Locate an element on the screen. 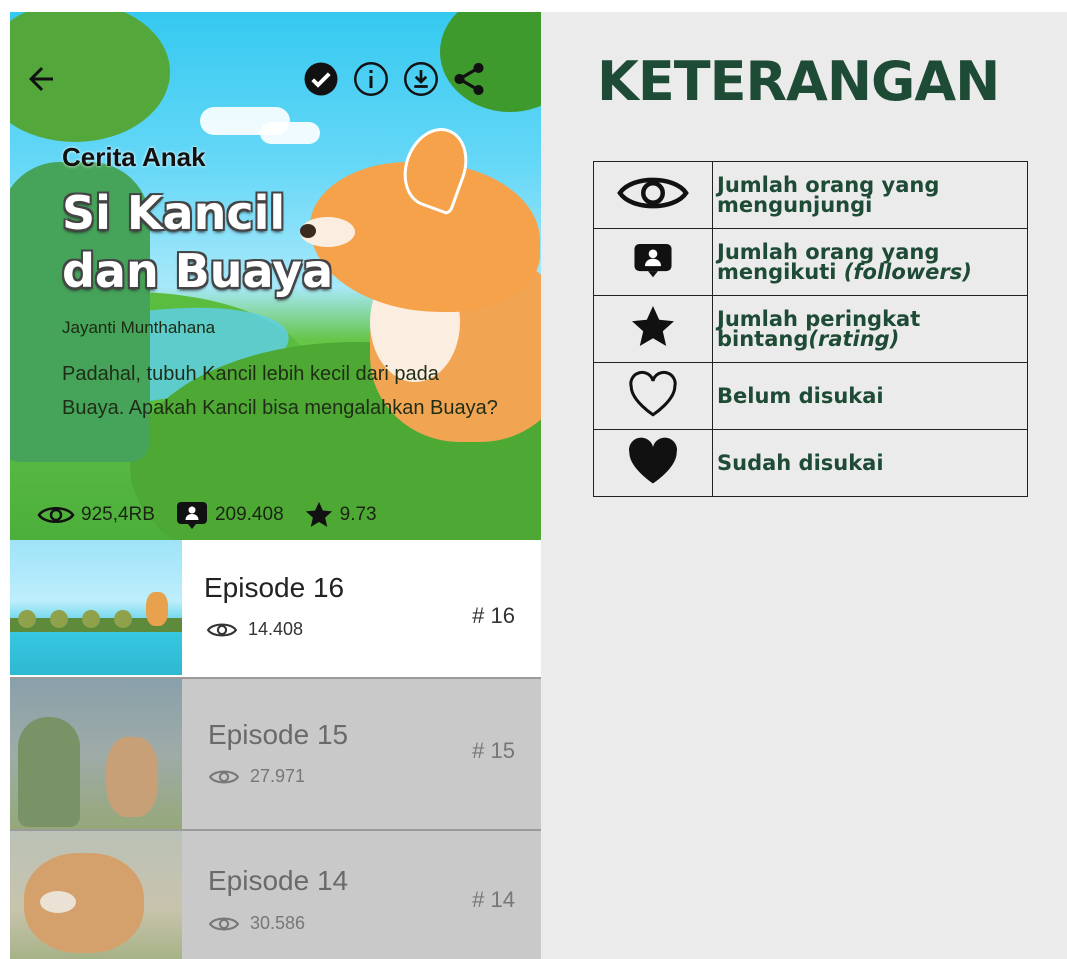 The width and height of the screenshot is (1067, 959). episode-item: Episode 14 30.586 # 14 is located at coordinates (275, 894).